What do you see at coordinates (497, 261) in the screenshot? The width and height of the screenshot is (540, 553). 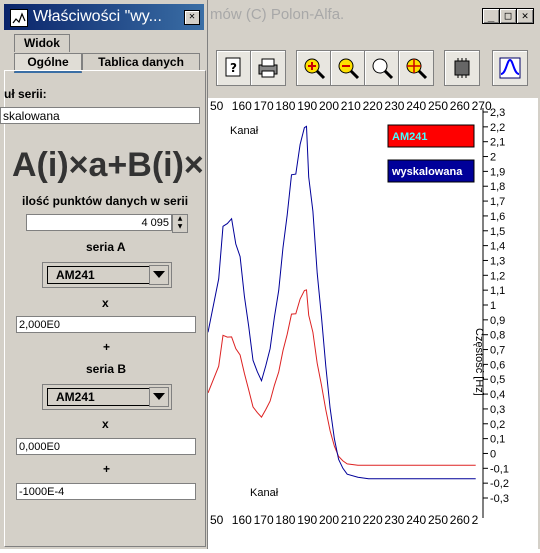 I see `y-tick-label: 1,3` at bounding box center [497, 261].